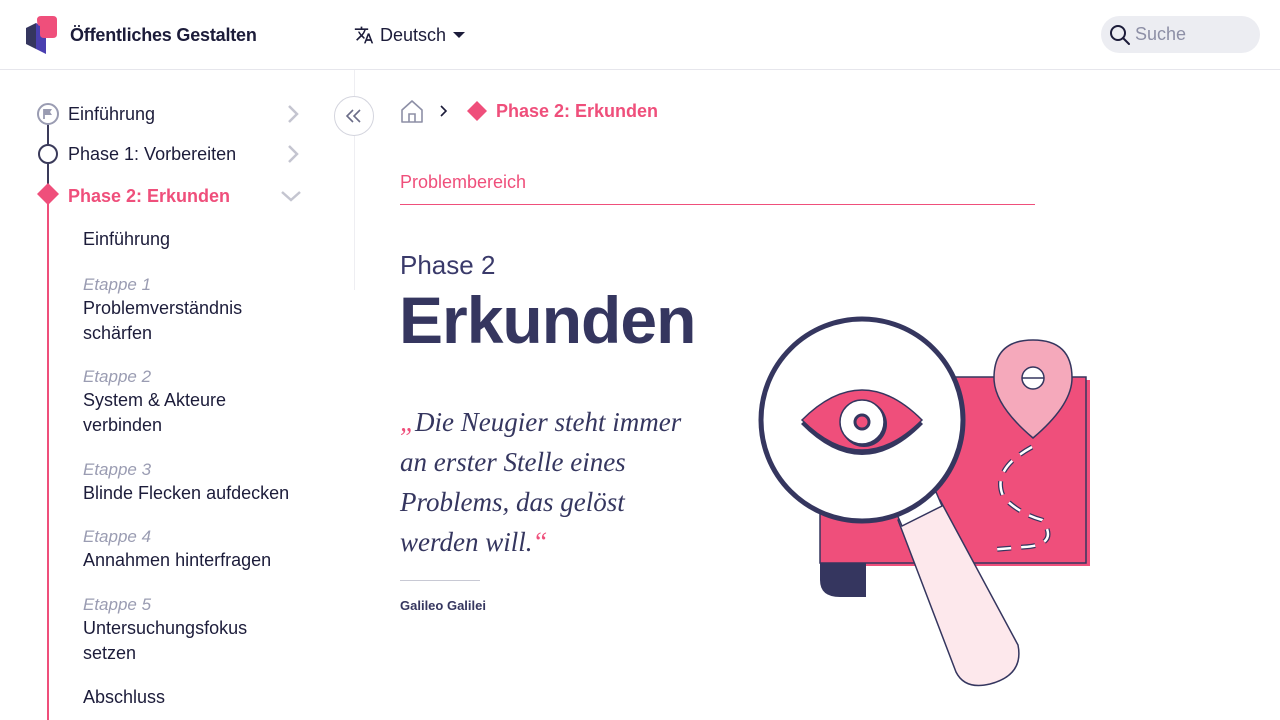  What do you see at coordinates (48, 114) in the screenshot?
I see `flag-icon` at bounding box center [48, 114].